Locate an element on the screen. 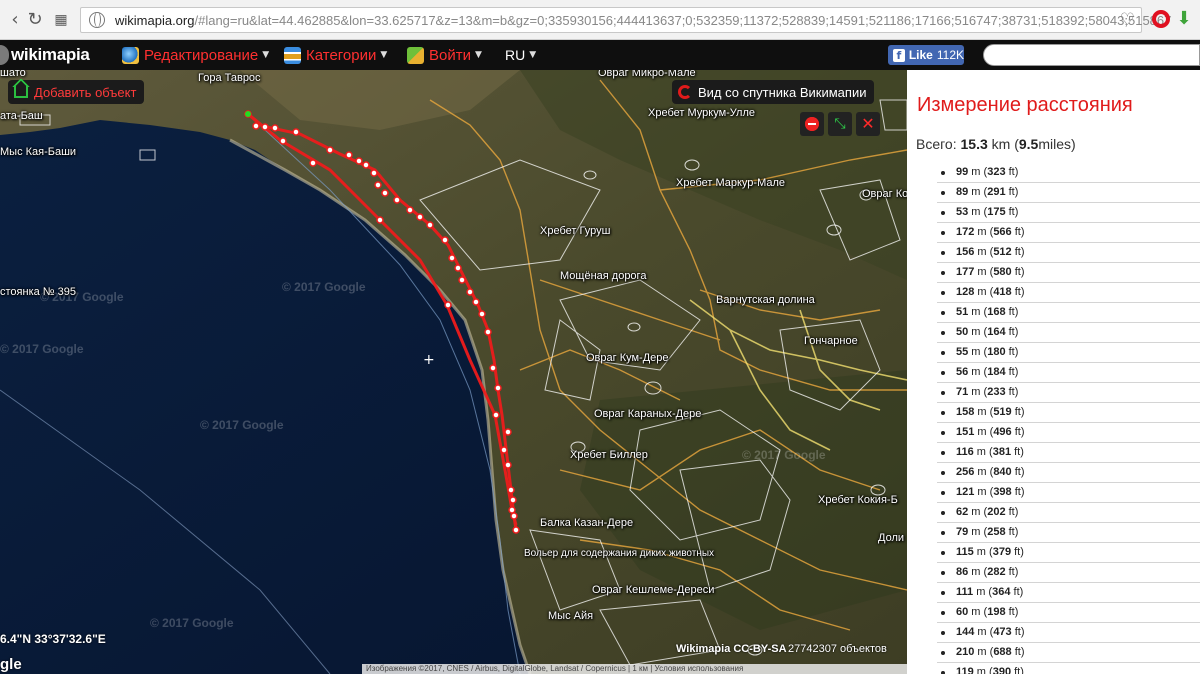 This screenshot has height=674, width=1200. close-icon: ✕ is located at coordinates (868, 123).